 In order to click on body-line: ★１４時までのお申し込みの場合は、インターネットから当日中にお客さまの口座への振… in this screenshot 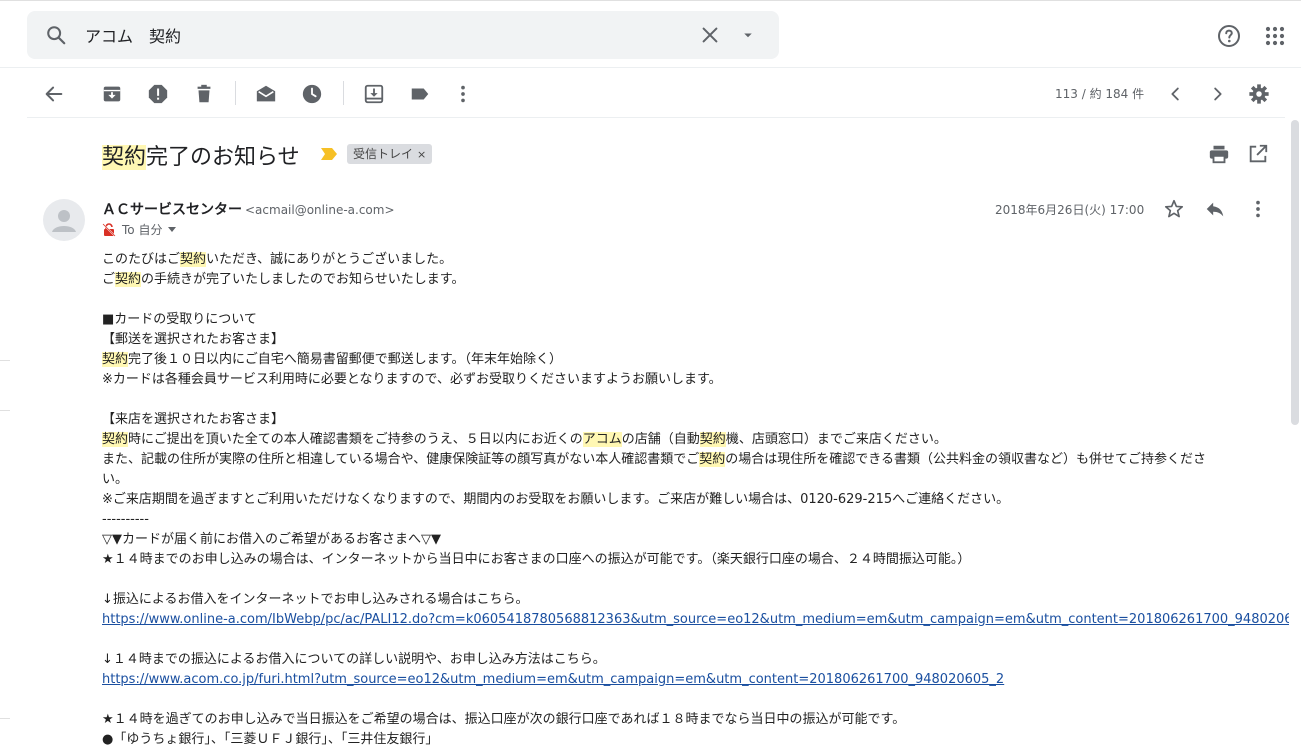, I will do `click(684, 560)`.